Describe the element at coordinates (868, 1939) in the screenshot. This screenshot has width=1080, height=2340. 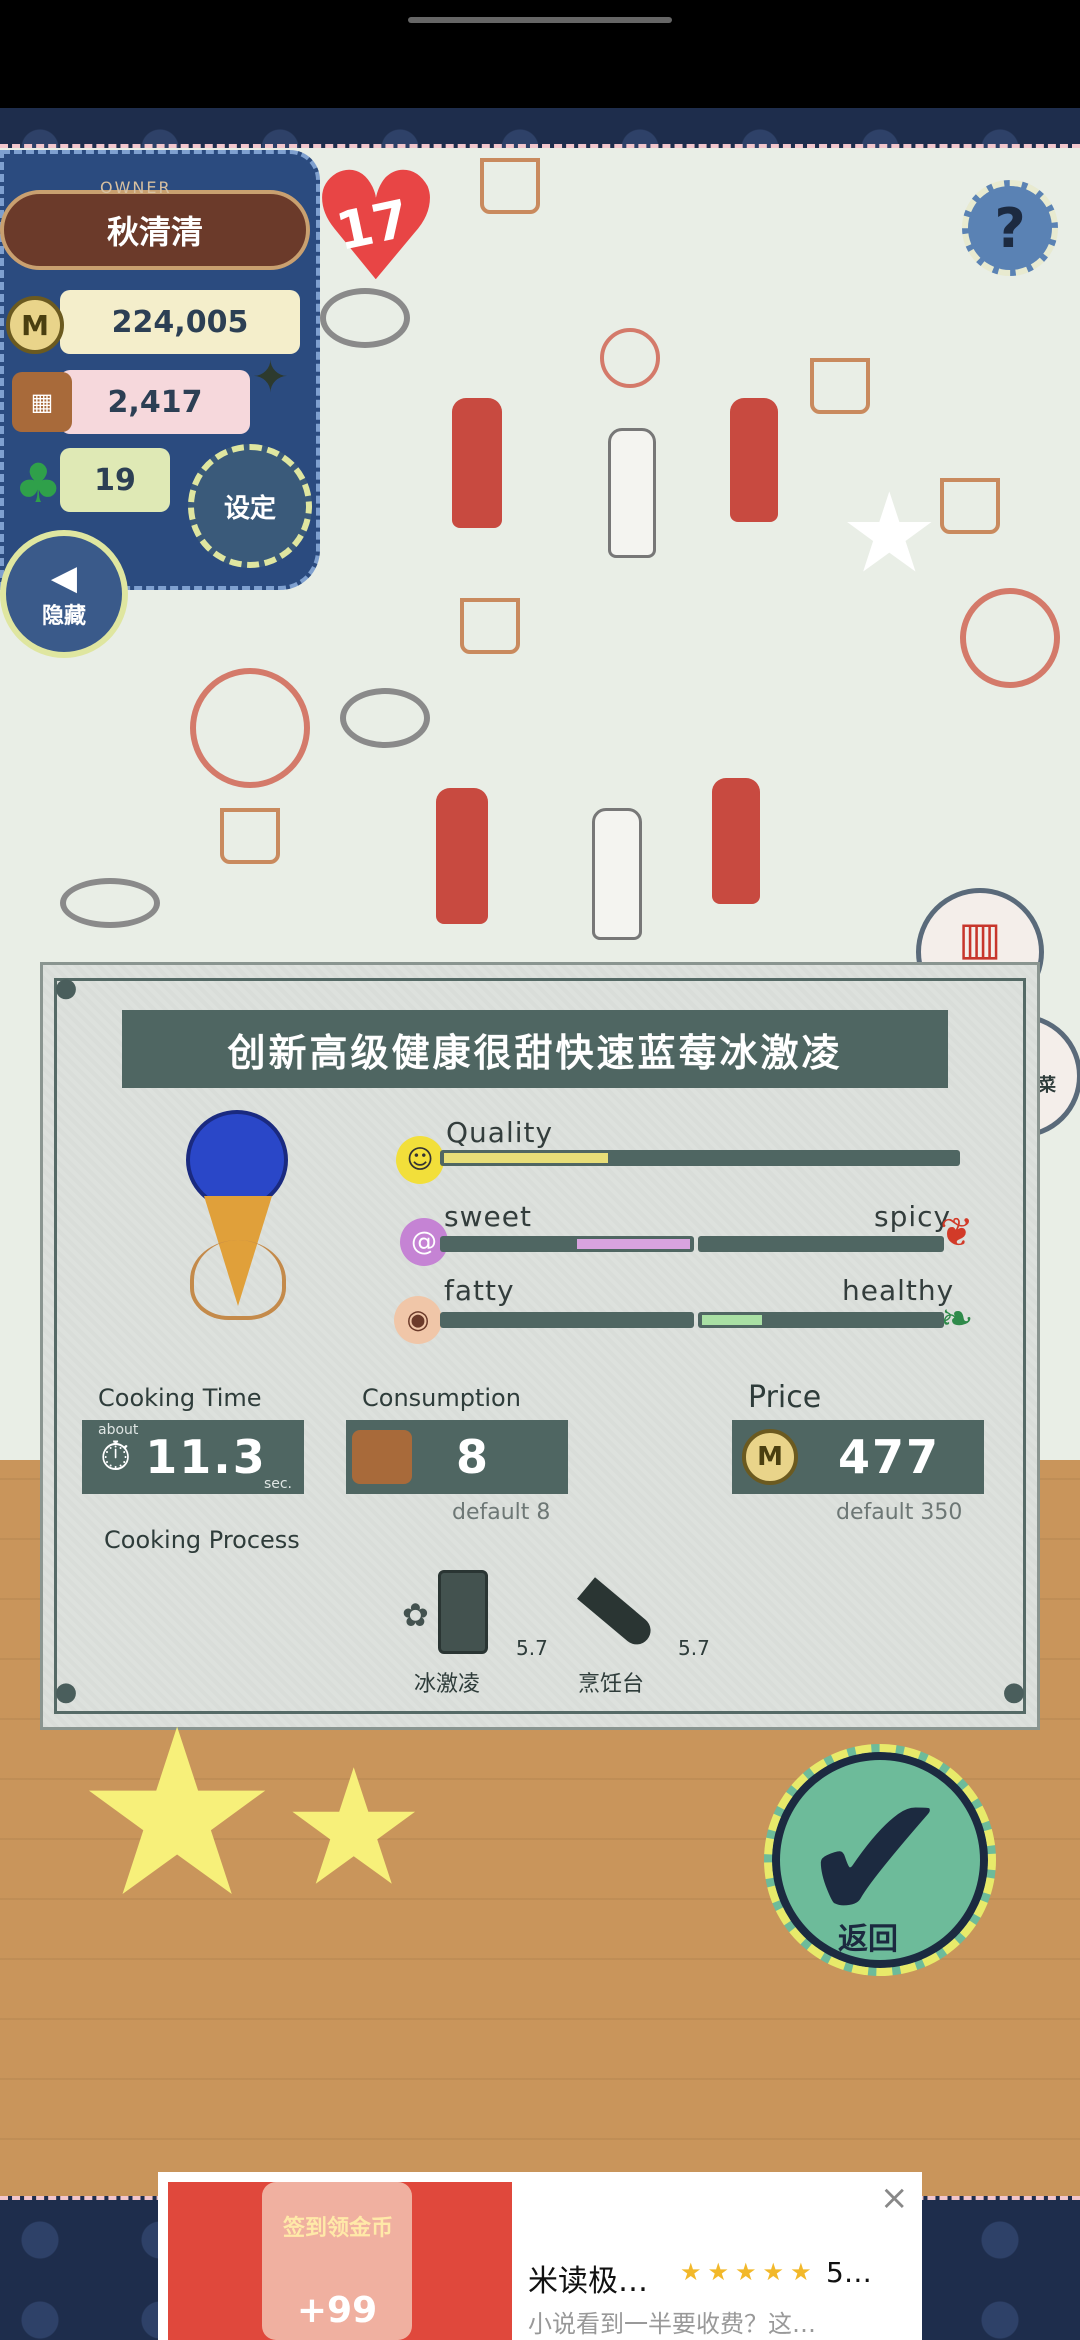
I see `confirm-label: 返回` at that location.